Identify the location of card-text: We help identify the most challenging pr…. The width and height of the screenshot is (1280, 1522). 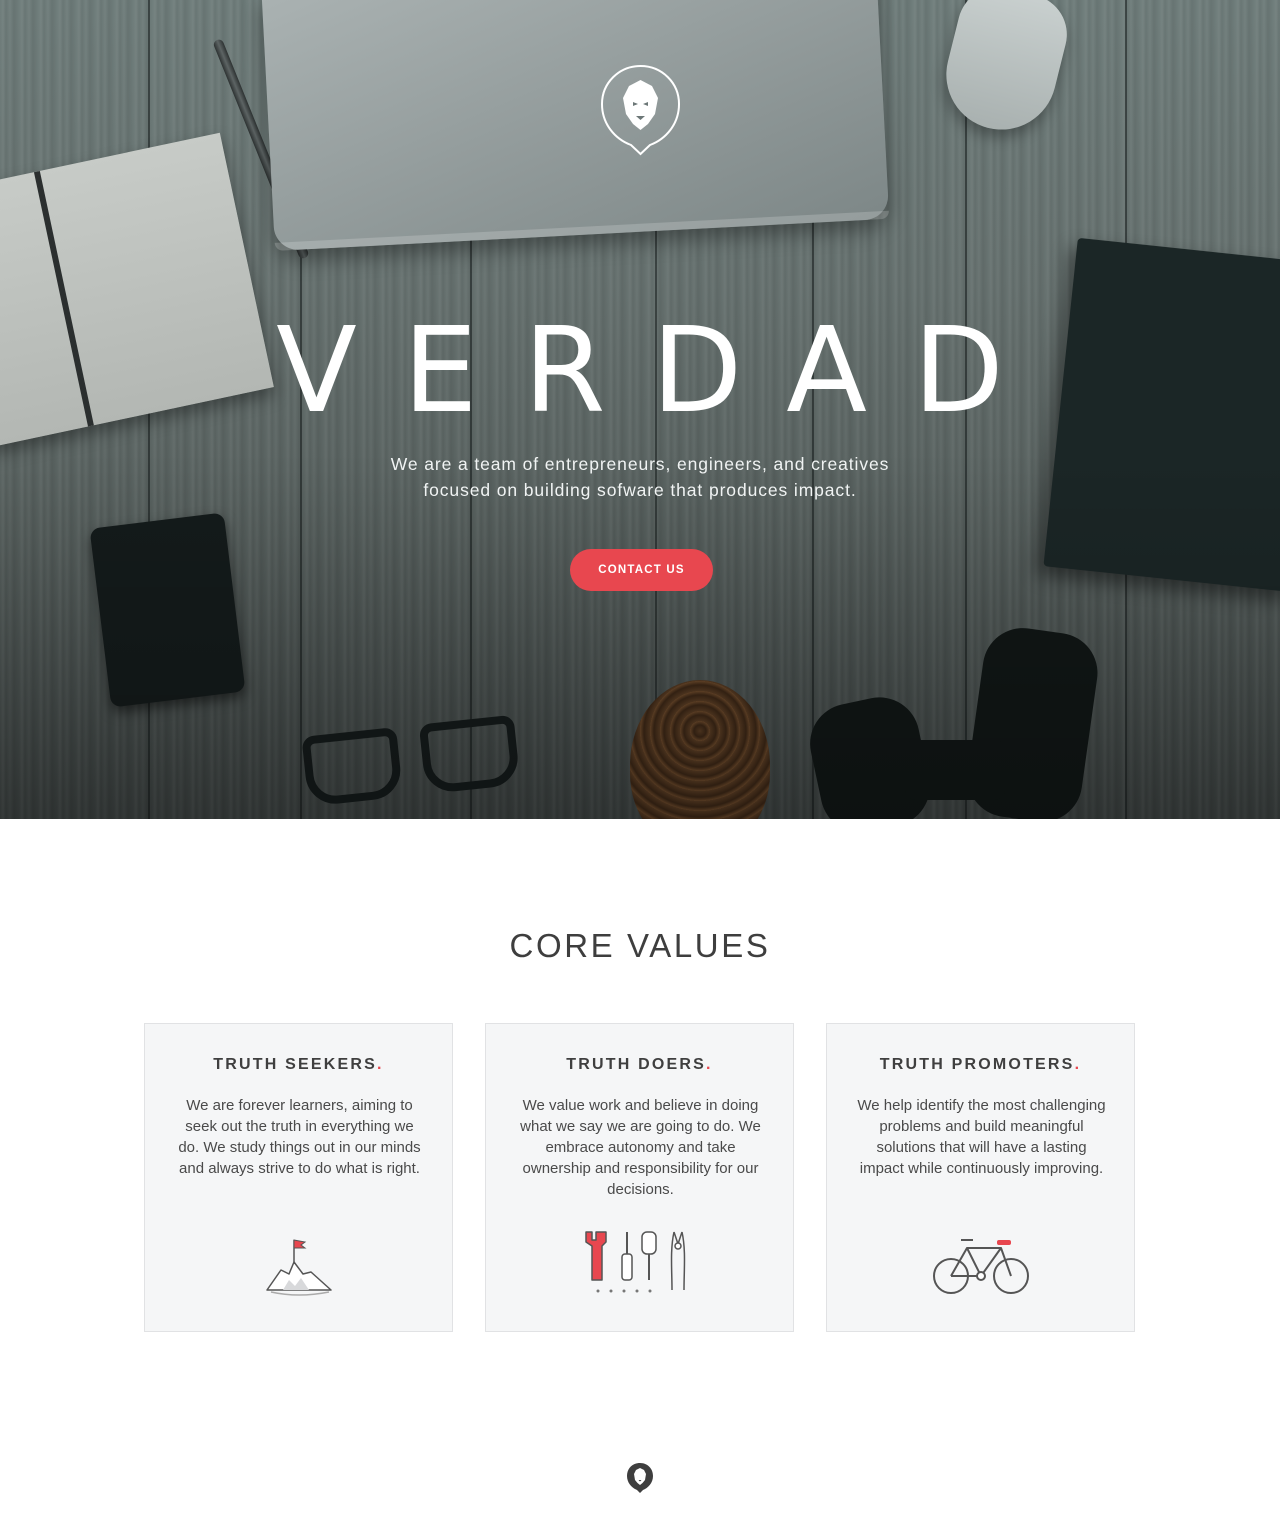
(981, 1137).